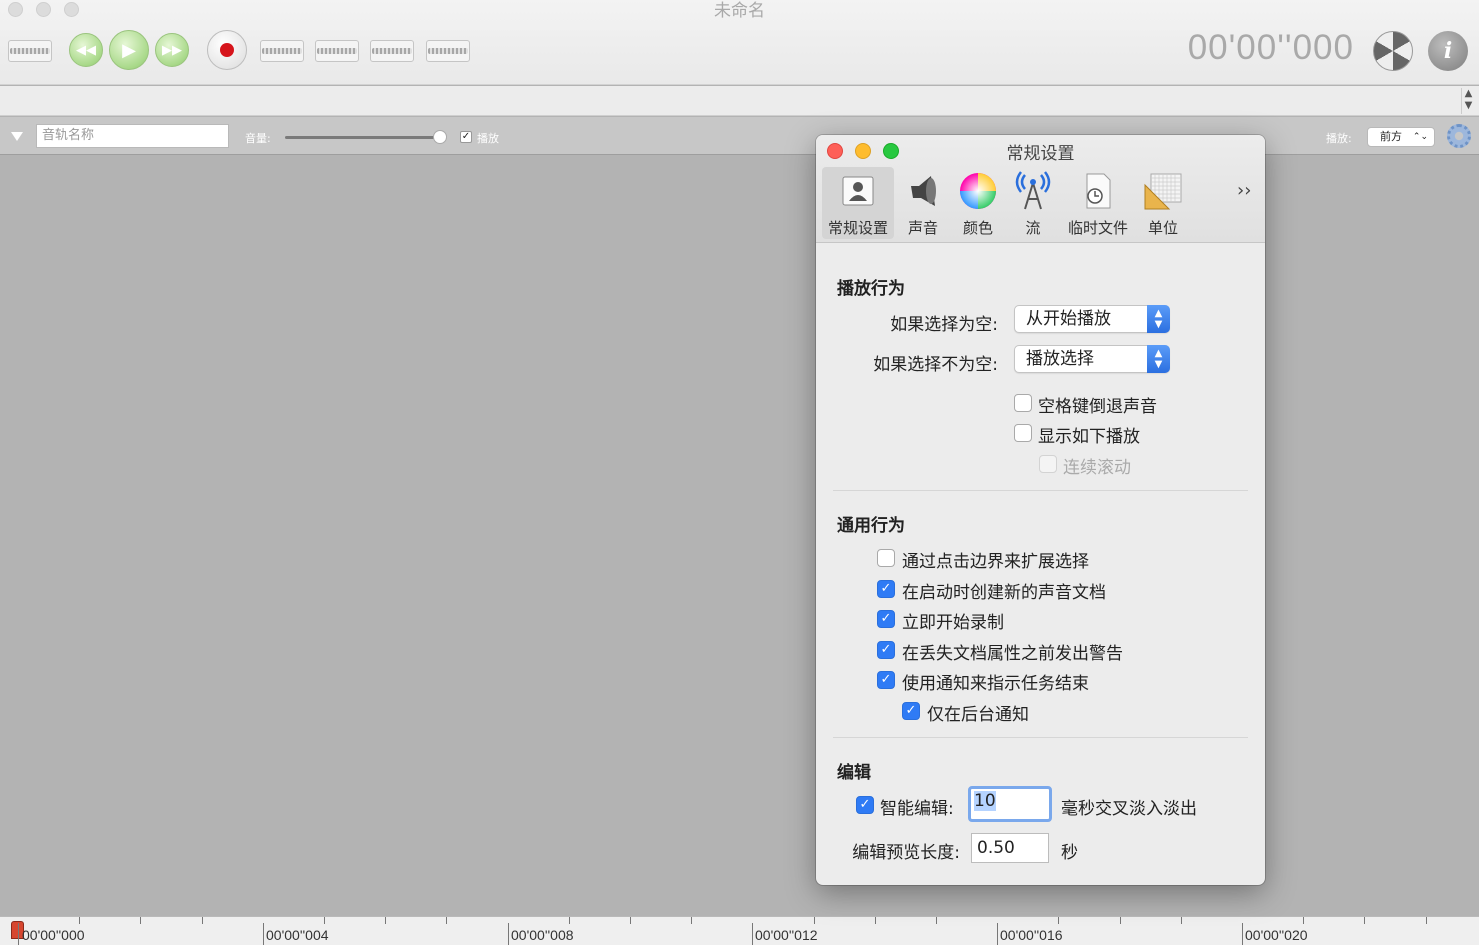 The image size is (1479, 945). I want to click on nonempty-selection-value: 播放选择, so click(1060, 359).